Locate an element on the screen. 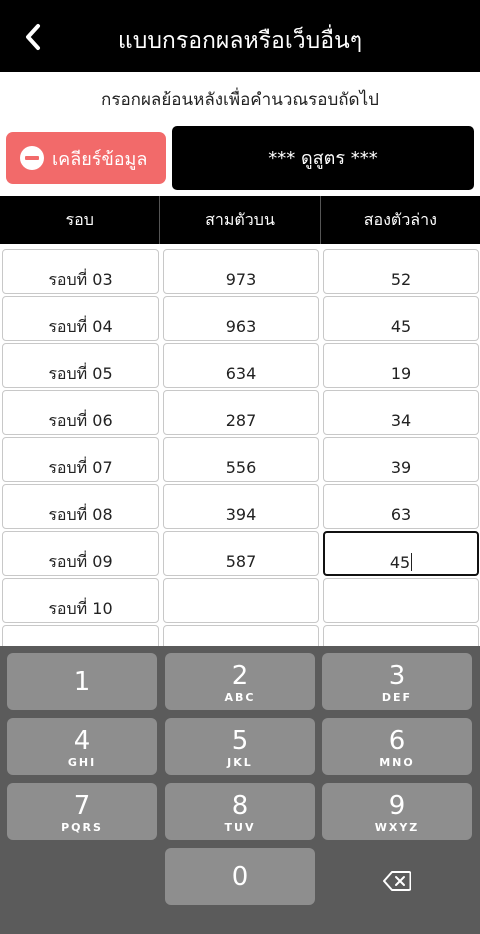 This screenshot has height=934, width=480. table-header: รอบ สามตัวบน สองตัวล่าง is located at coordinates (240, 220).